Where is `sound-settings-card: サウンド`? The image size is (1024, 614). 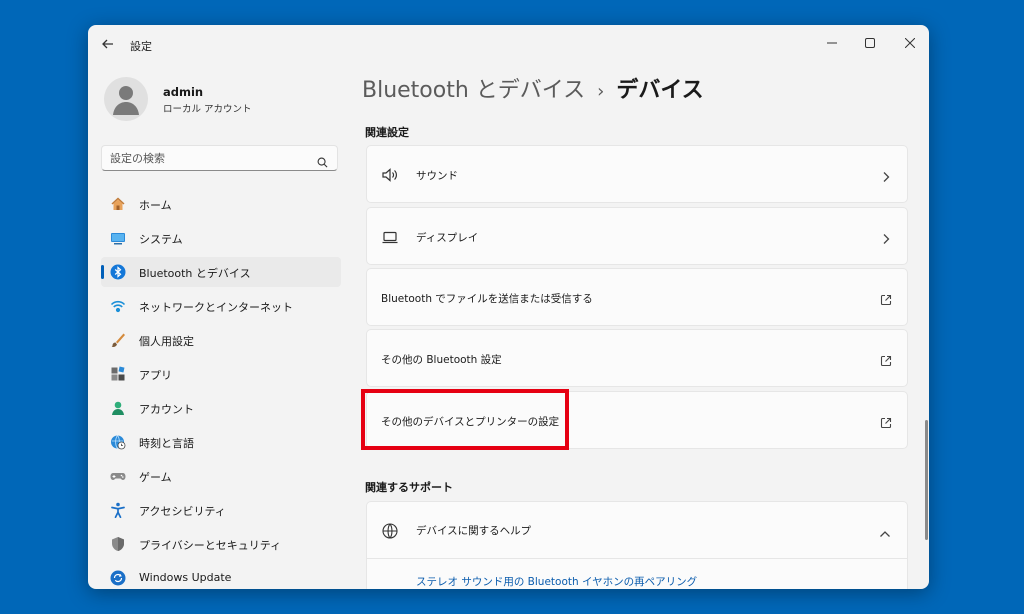
sound-settings-card: サウンド is located at coordinates (637, 174).